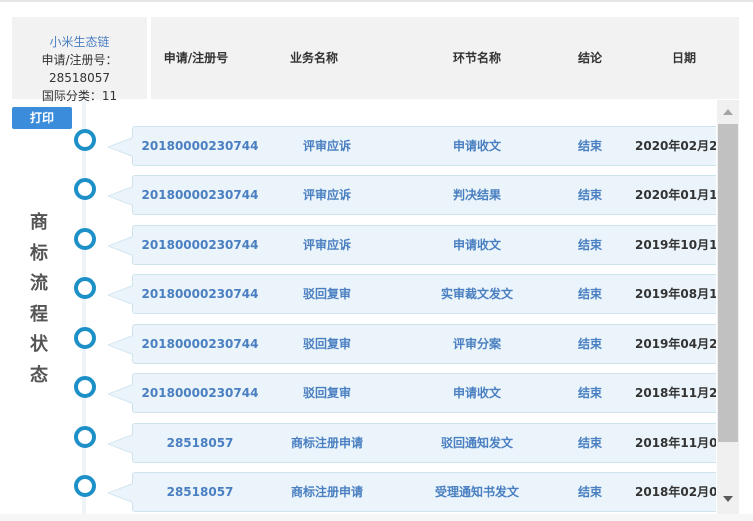 The height and width of the screenshot is (521, 753). Describe the element at coordinates (477, 195) in the screenshot. I see `row-step: 判决结果` at that location.